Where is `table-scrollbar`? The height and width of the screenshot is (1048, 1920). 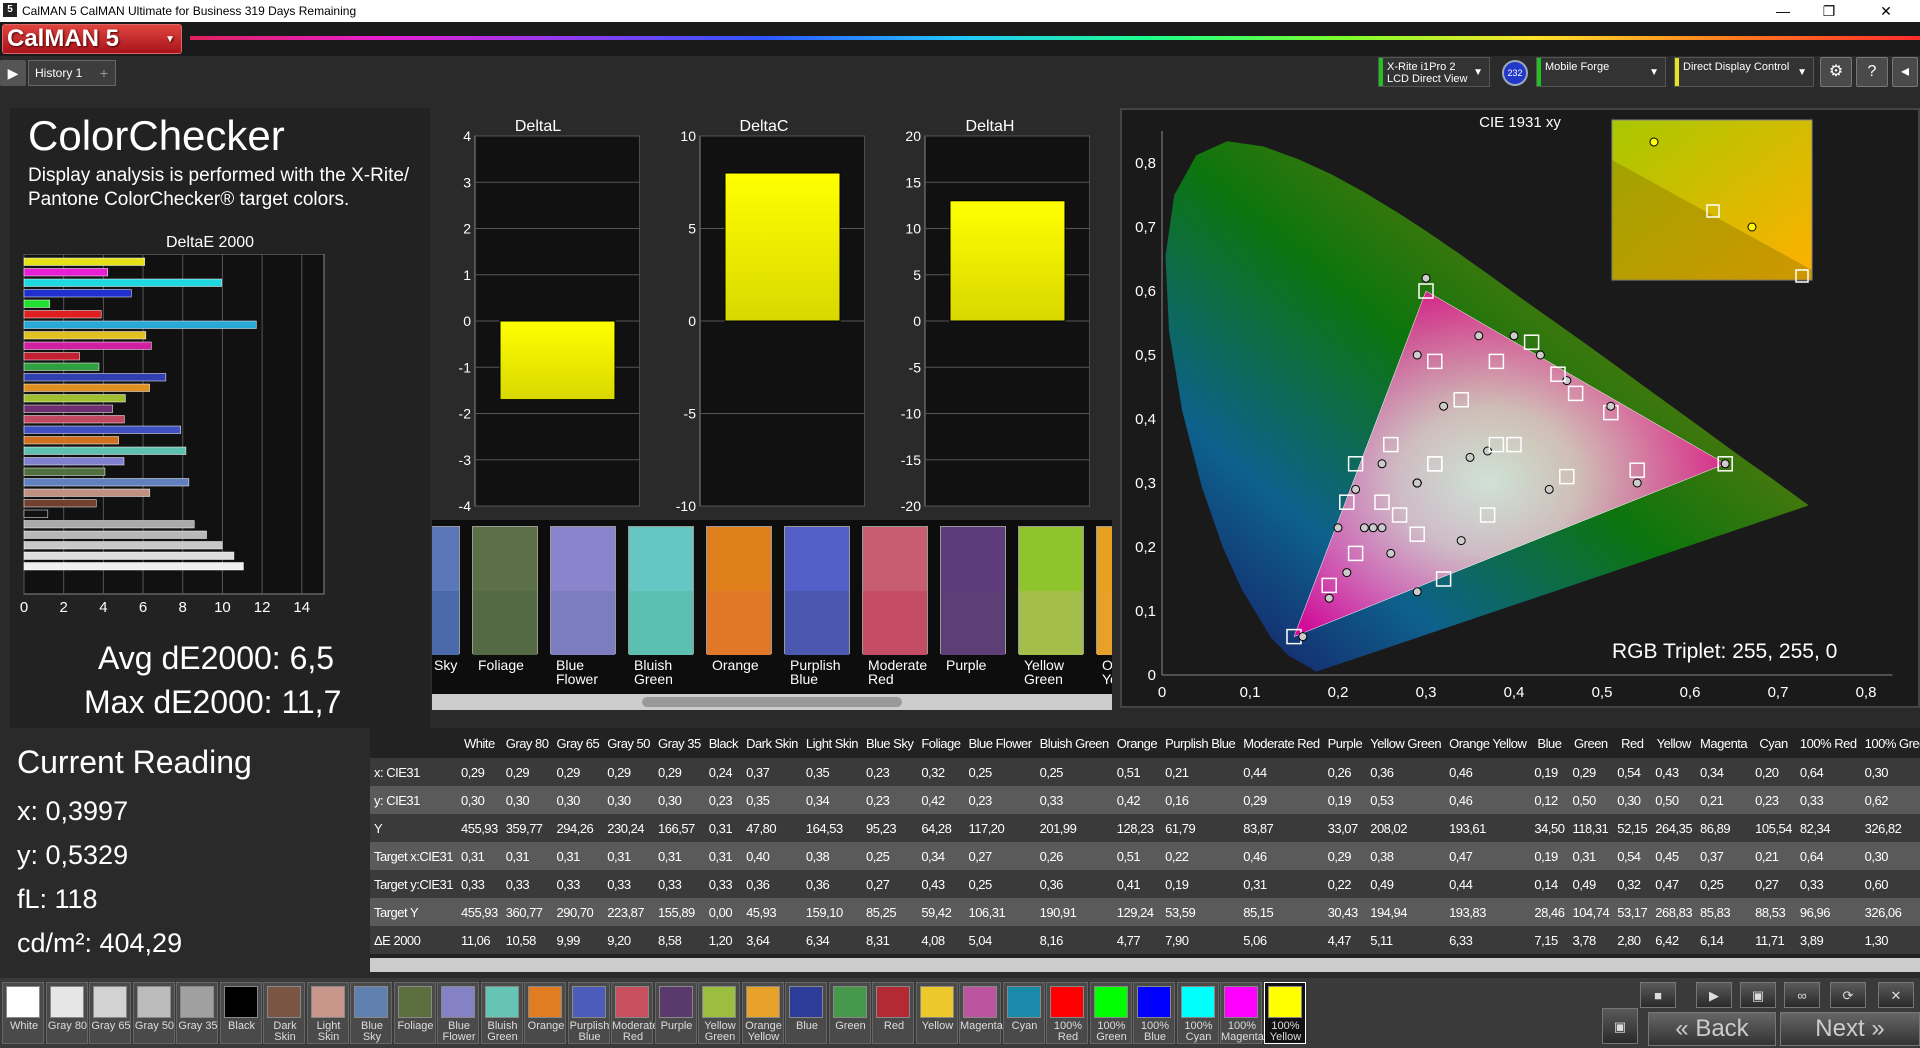
table-scrollbar is located at coordinates (1145, 965).